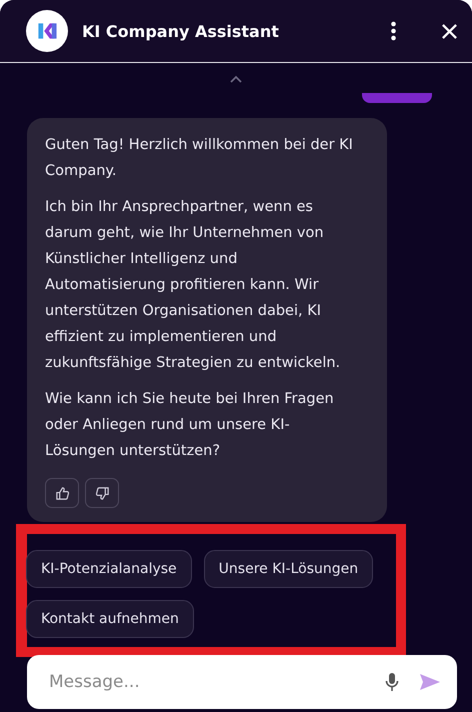 The width and height of the screenshot is (472, 712). I want to click on suggestion-chip: Unsere KI-Lösungen, so click(289, 569).